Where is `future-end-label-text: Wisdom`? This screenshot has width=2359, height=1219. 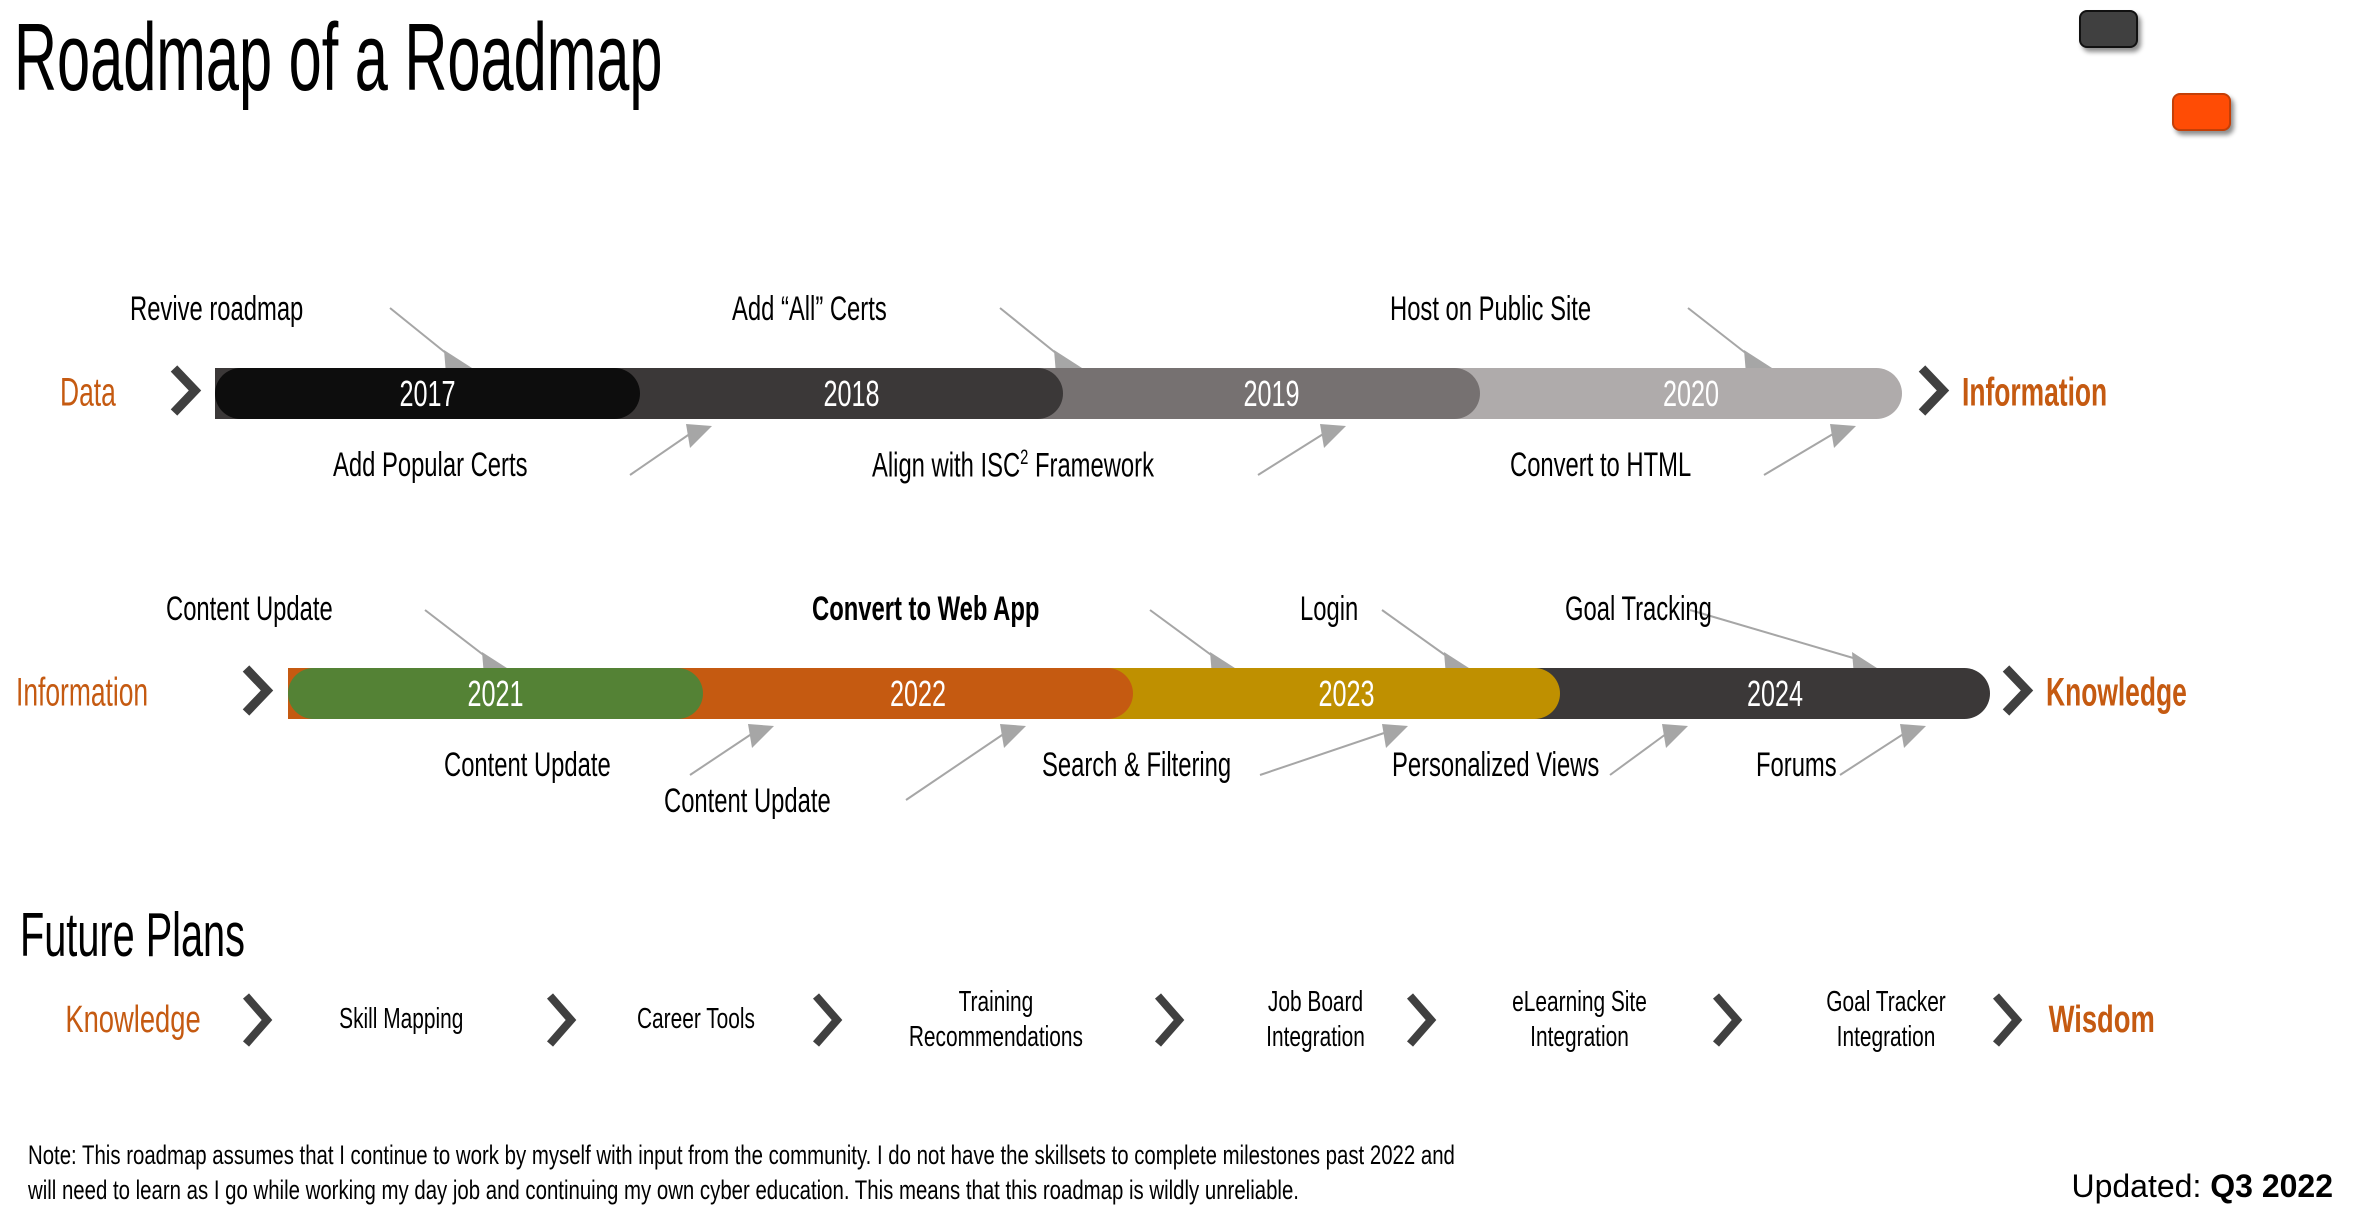
future-end-label-text: Wisdom is located at coordinates (2101, 1019).